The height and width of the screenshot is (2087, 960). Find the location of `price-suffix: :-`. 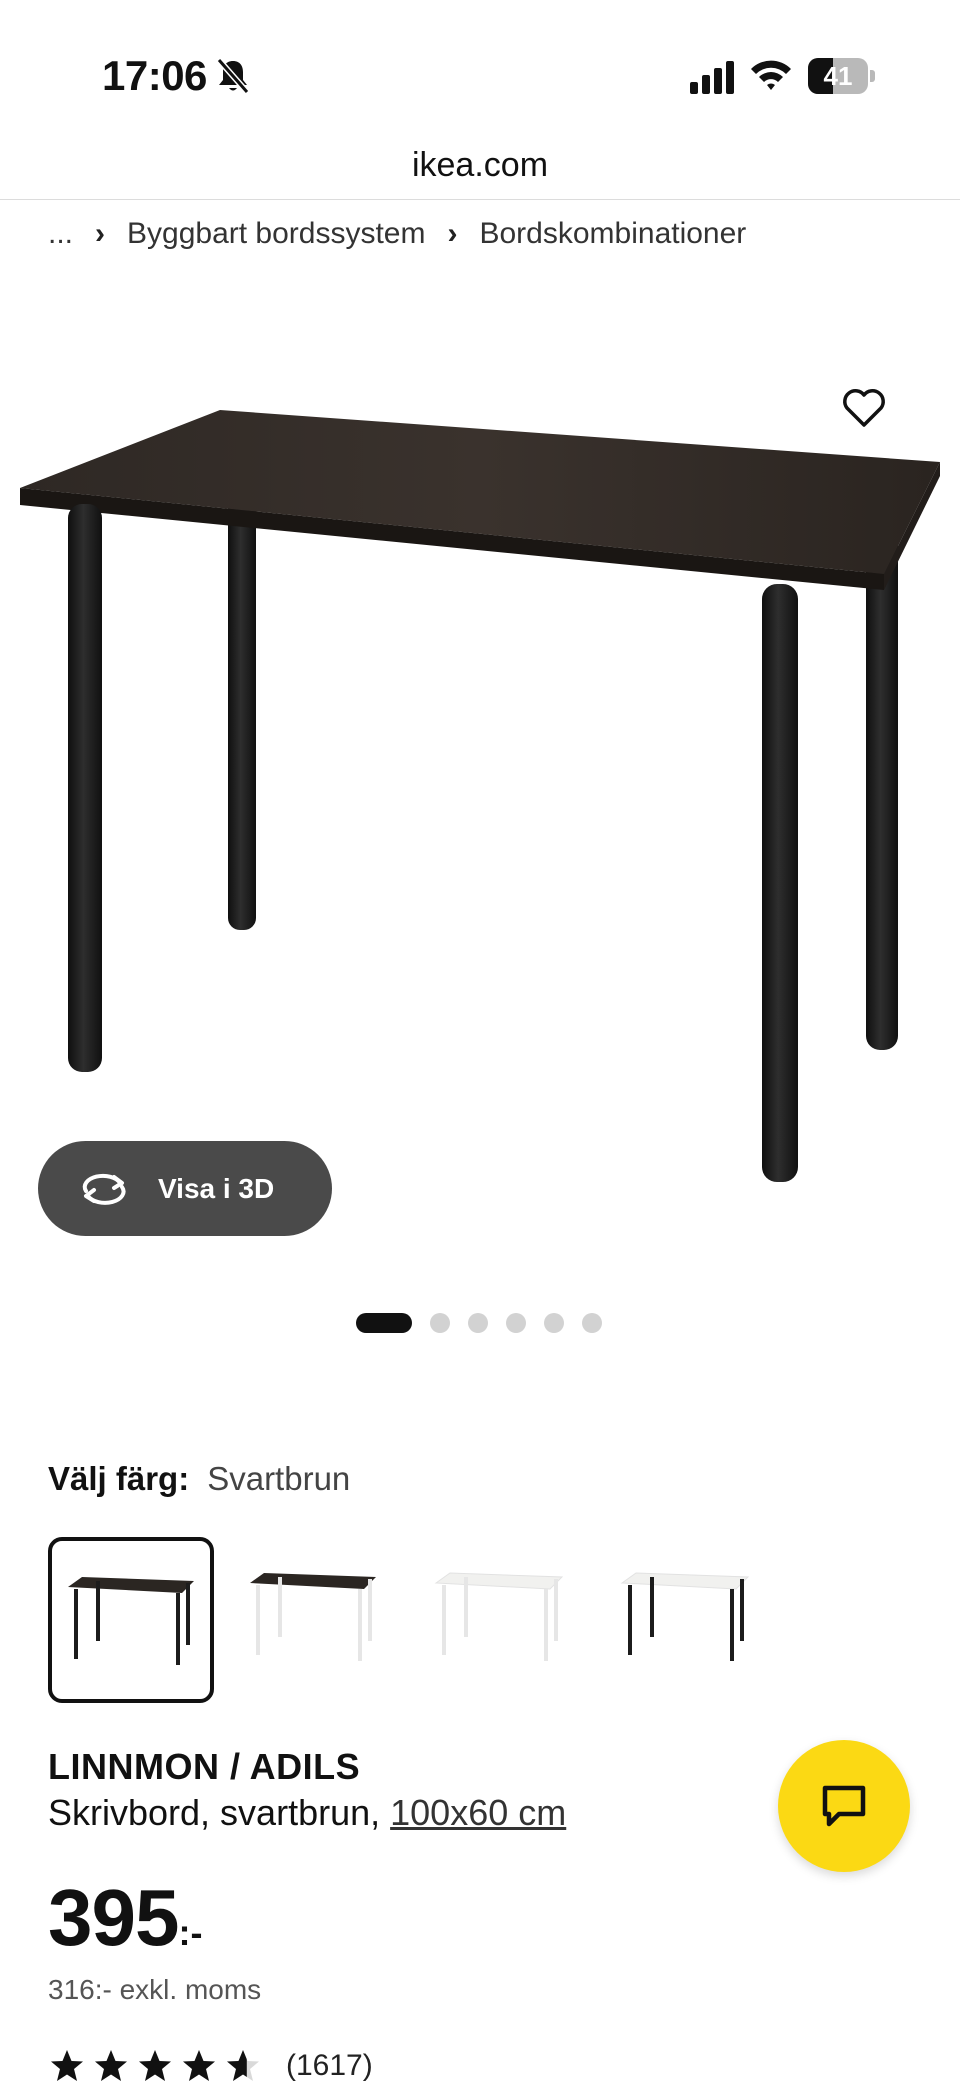

price-suffix: :- is located at coordinates (190, 1932).